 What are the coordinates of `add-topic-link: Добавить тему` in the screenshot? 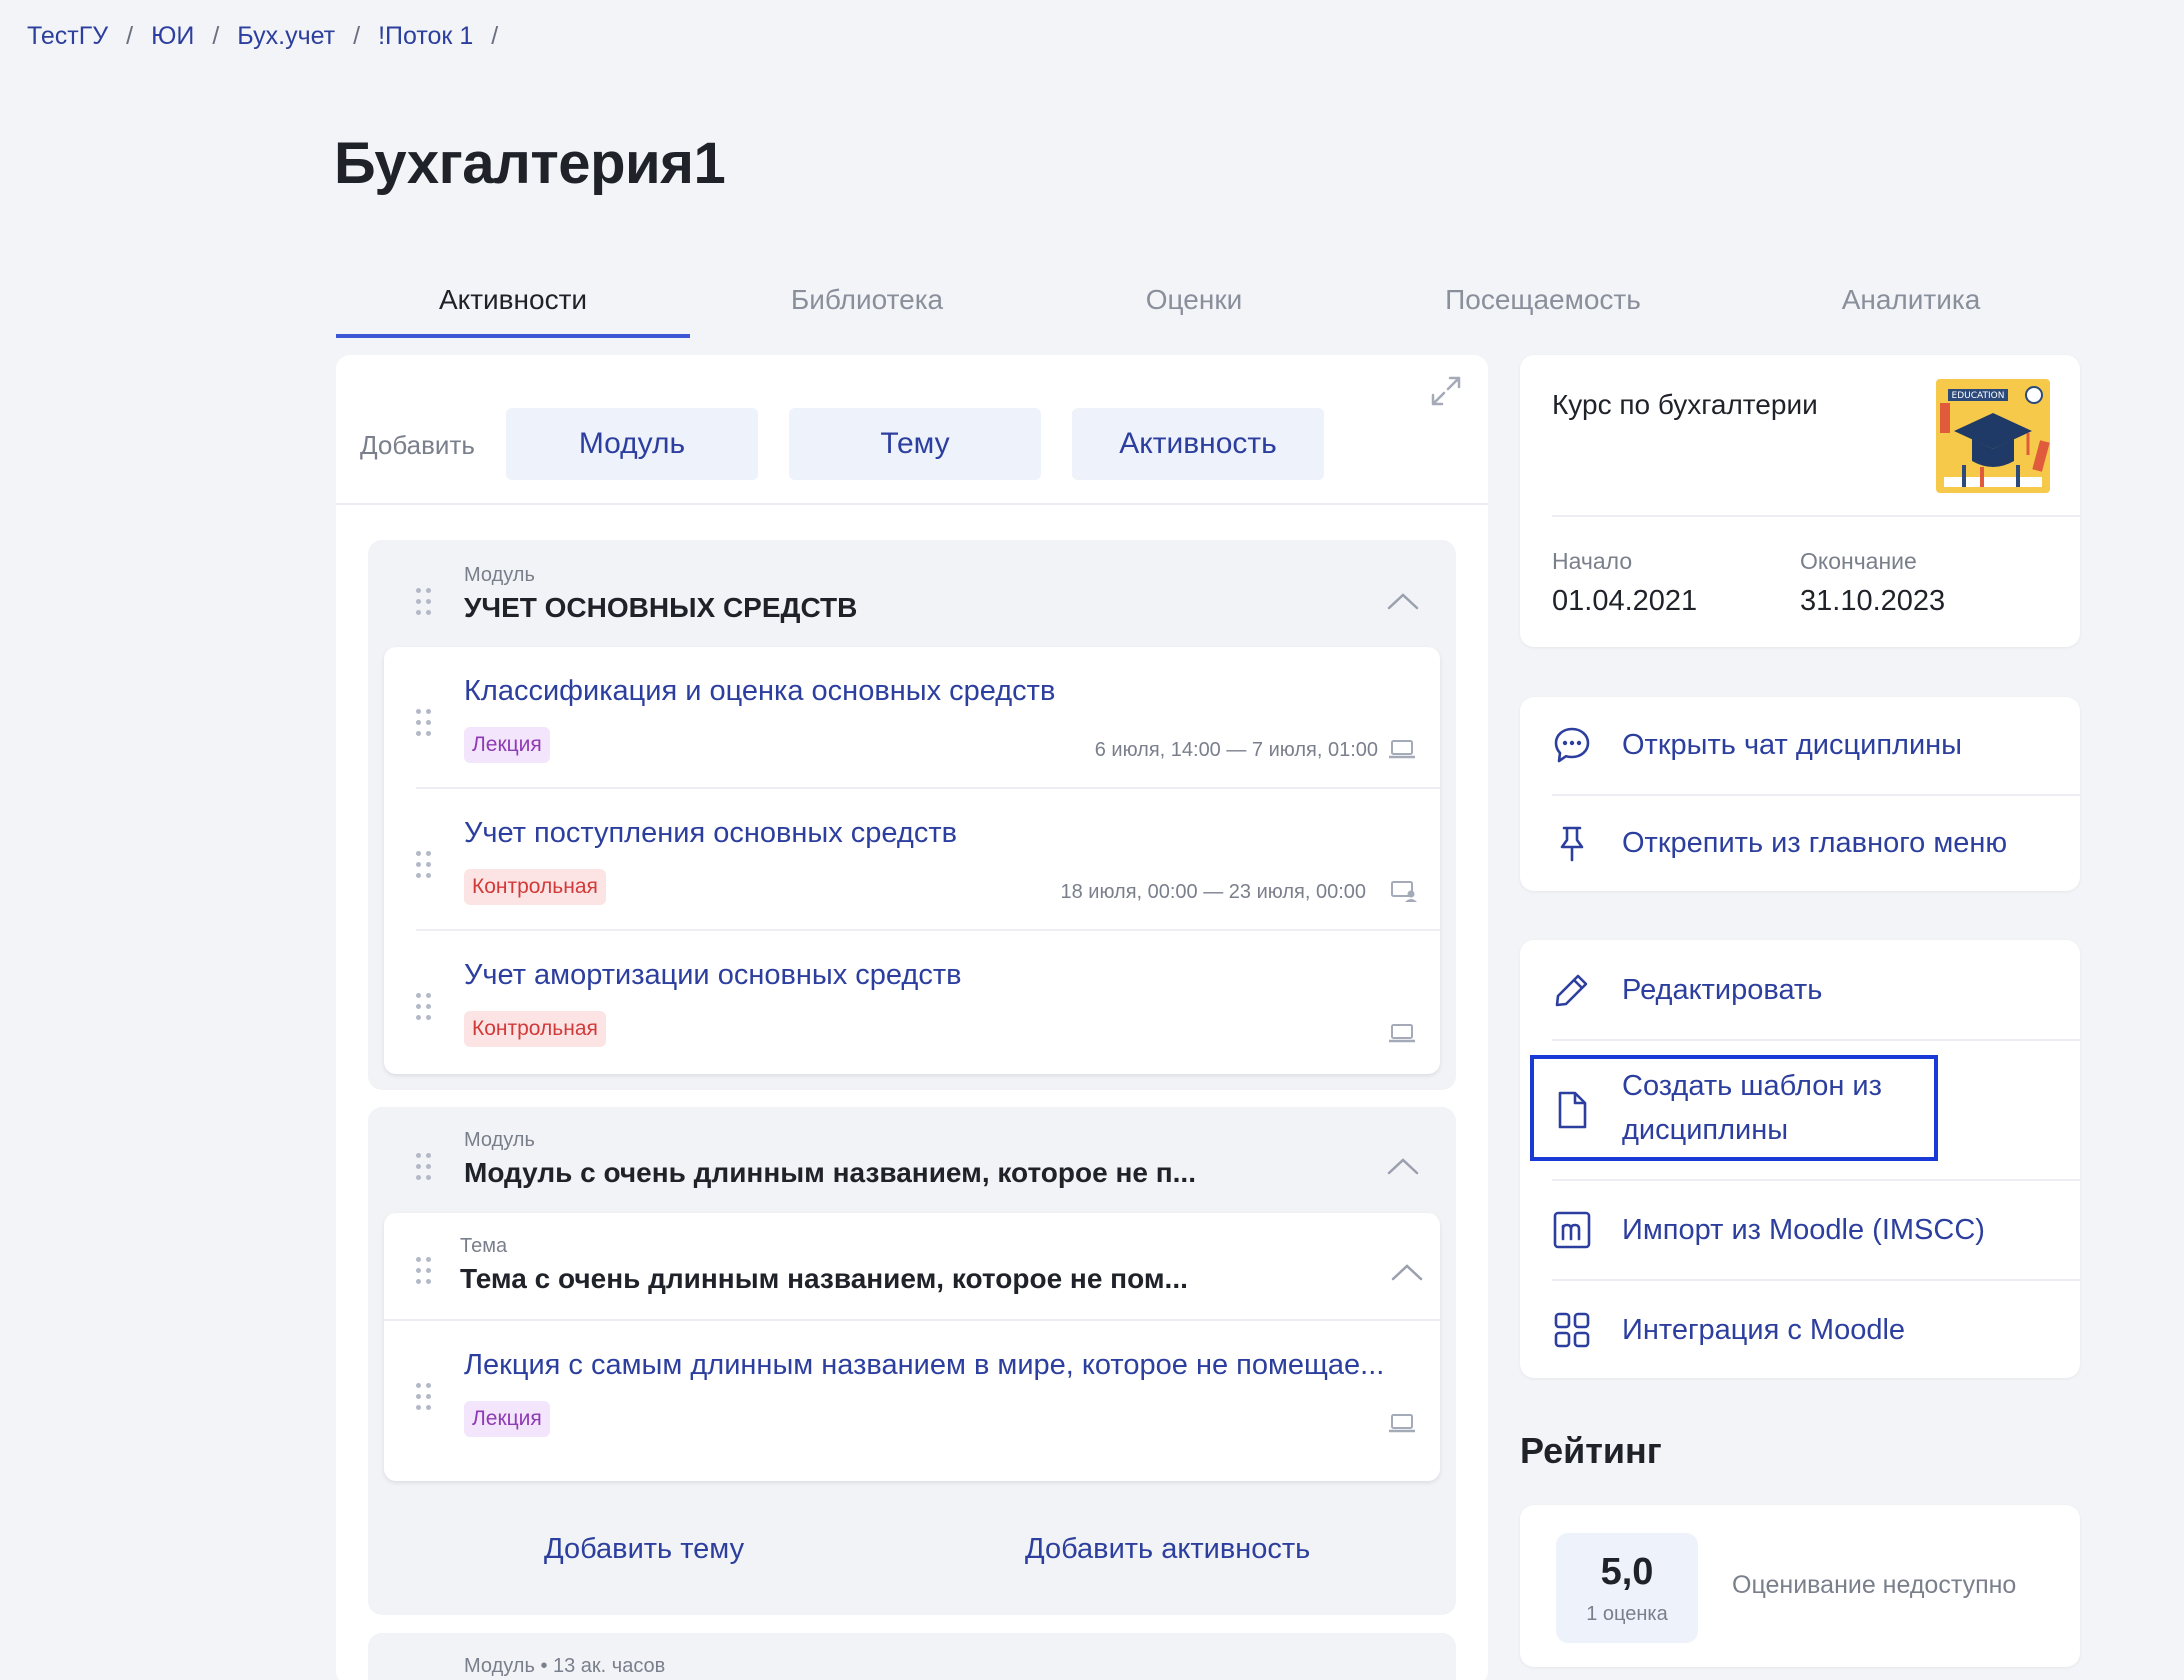 It's located at (644, 1549).